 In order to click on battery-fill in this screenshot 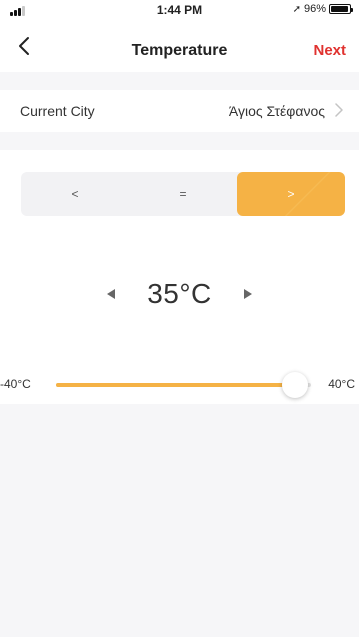, I will do `click(340, 9)`.